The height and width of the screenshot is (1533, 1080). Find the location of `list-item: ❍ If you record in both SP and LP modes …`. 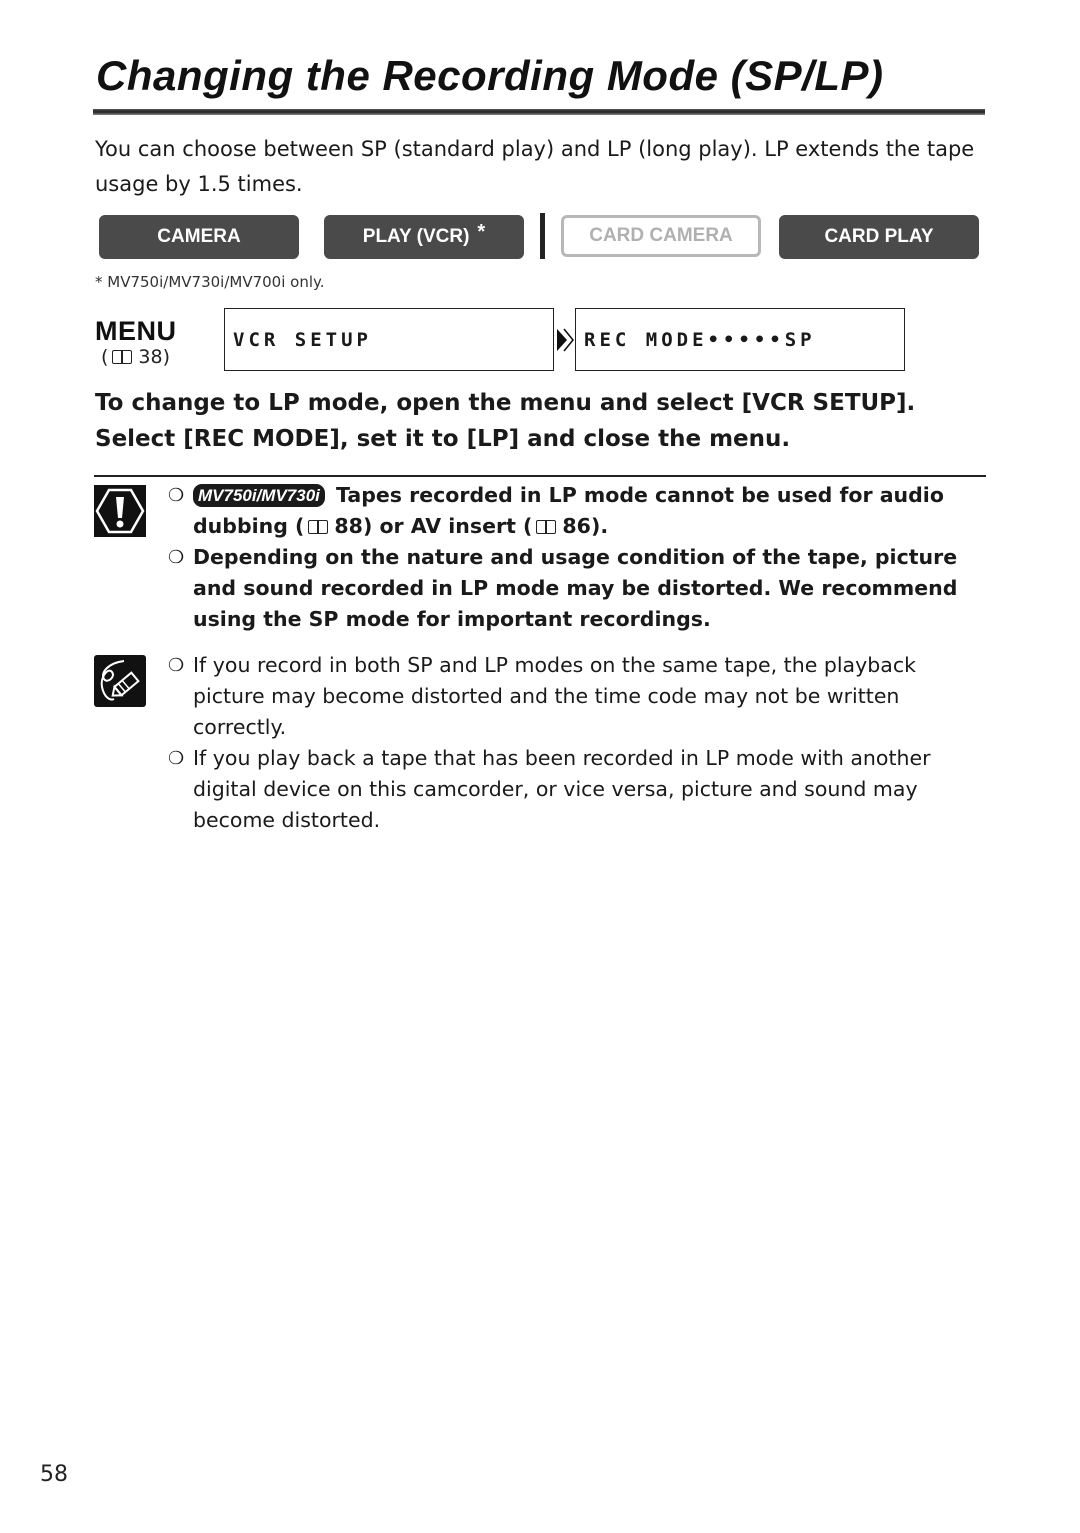

list-item: ❍ If you record in both SP and LP modes … is located at coordinates (575, 696).